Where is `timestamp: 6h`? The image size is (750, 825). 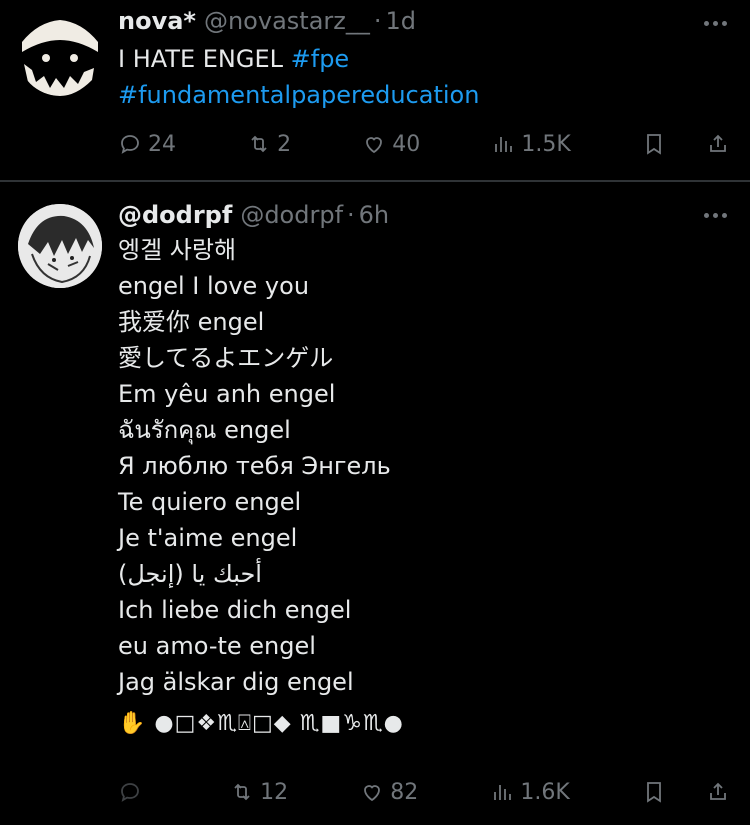
timestamp: 6h is located at coordinates (374, 215).